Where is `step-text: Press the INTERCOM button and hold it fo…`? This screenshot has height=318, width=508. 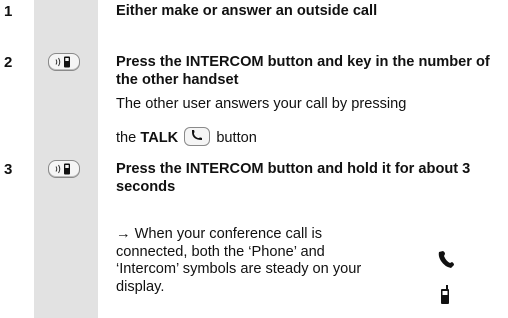
step-text: Press the INTERCOM button and hold it fo… is located at coordinates (293, 178).